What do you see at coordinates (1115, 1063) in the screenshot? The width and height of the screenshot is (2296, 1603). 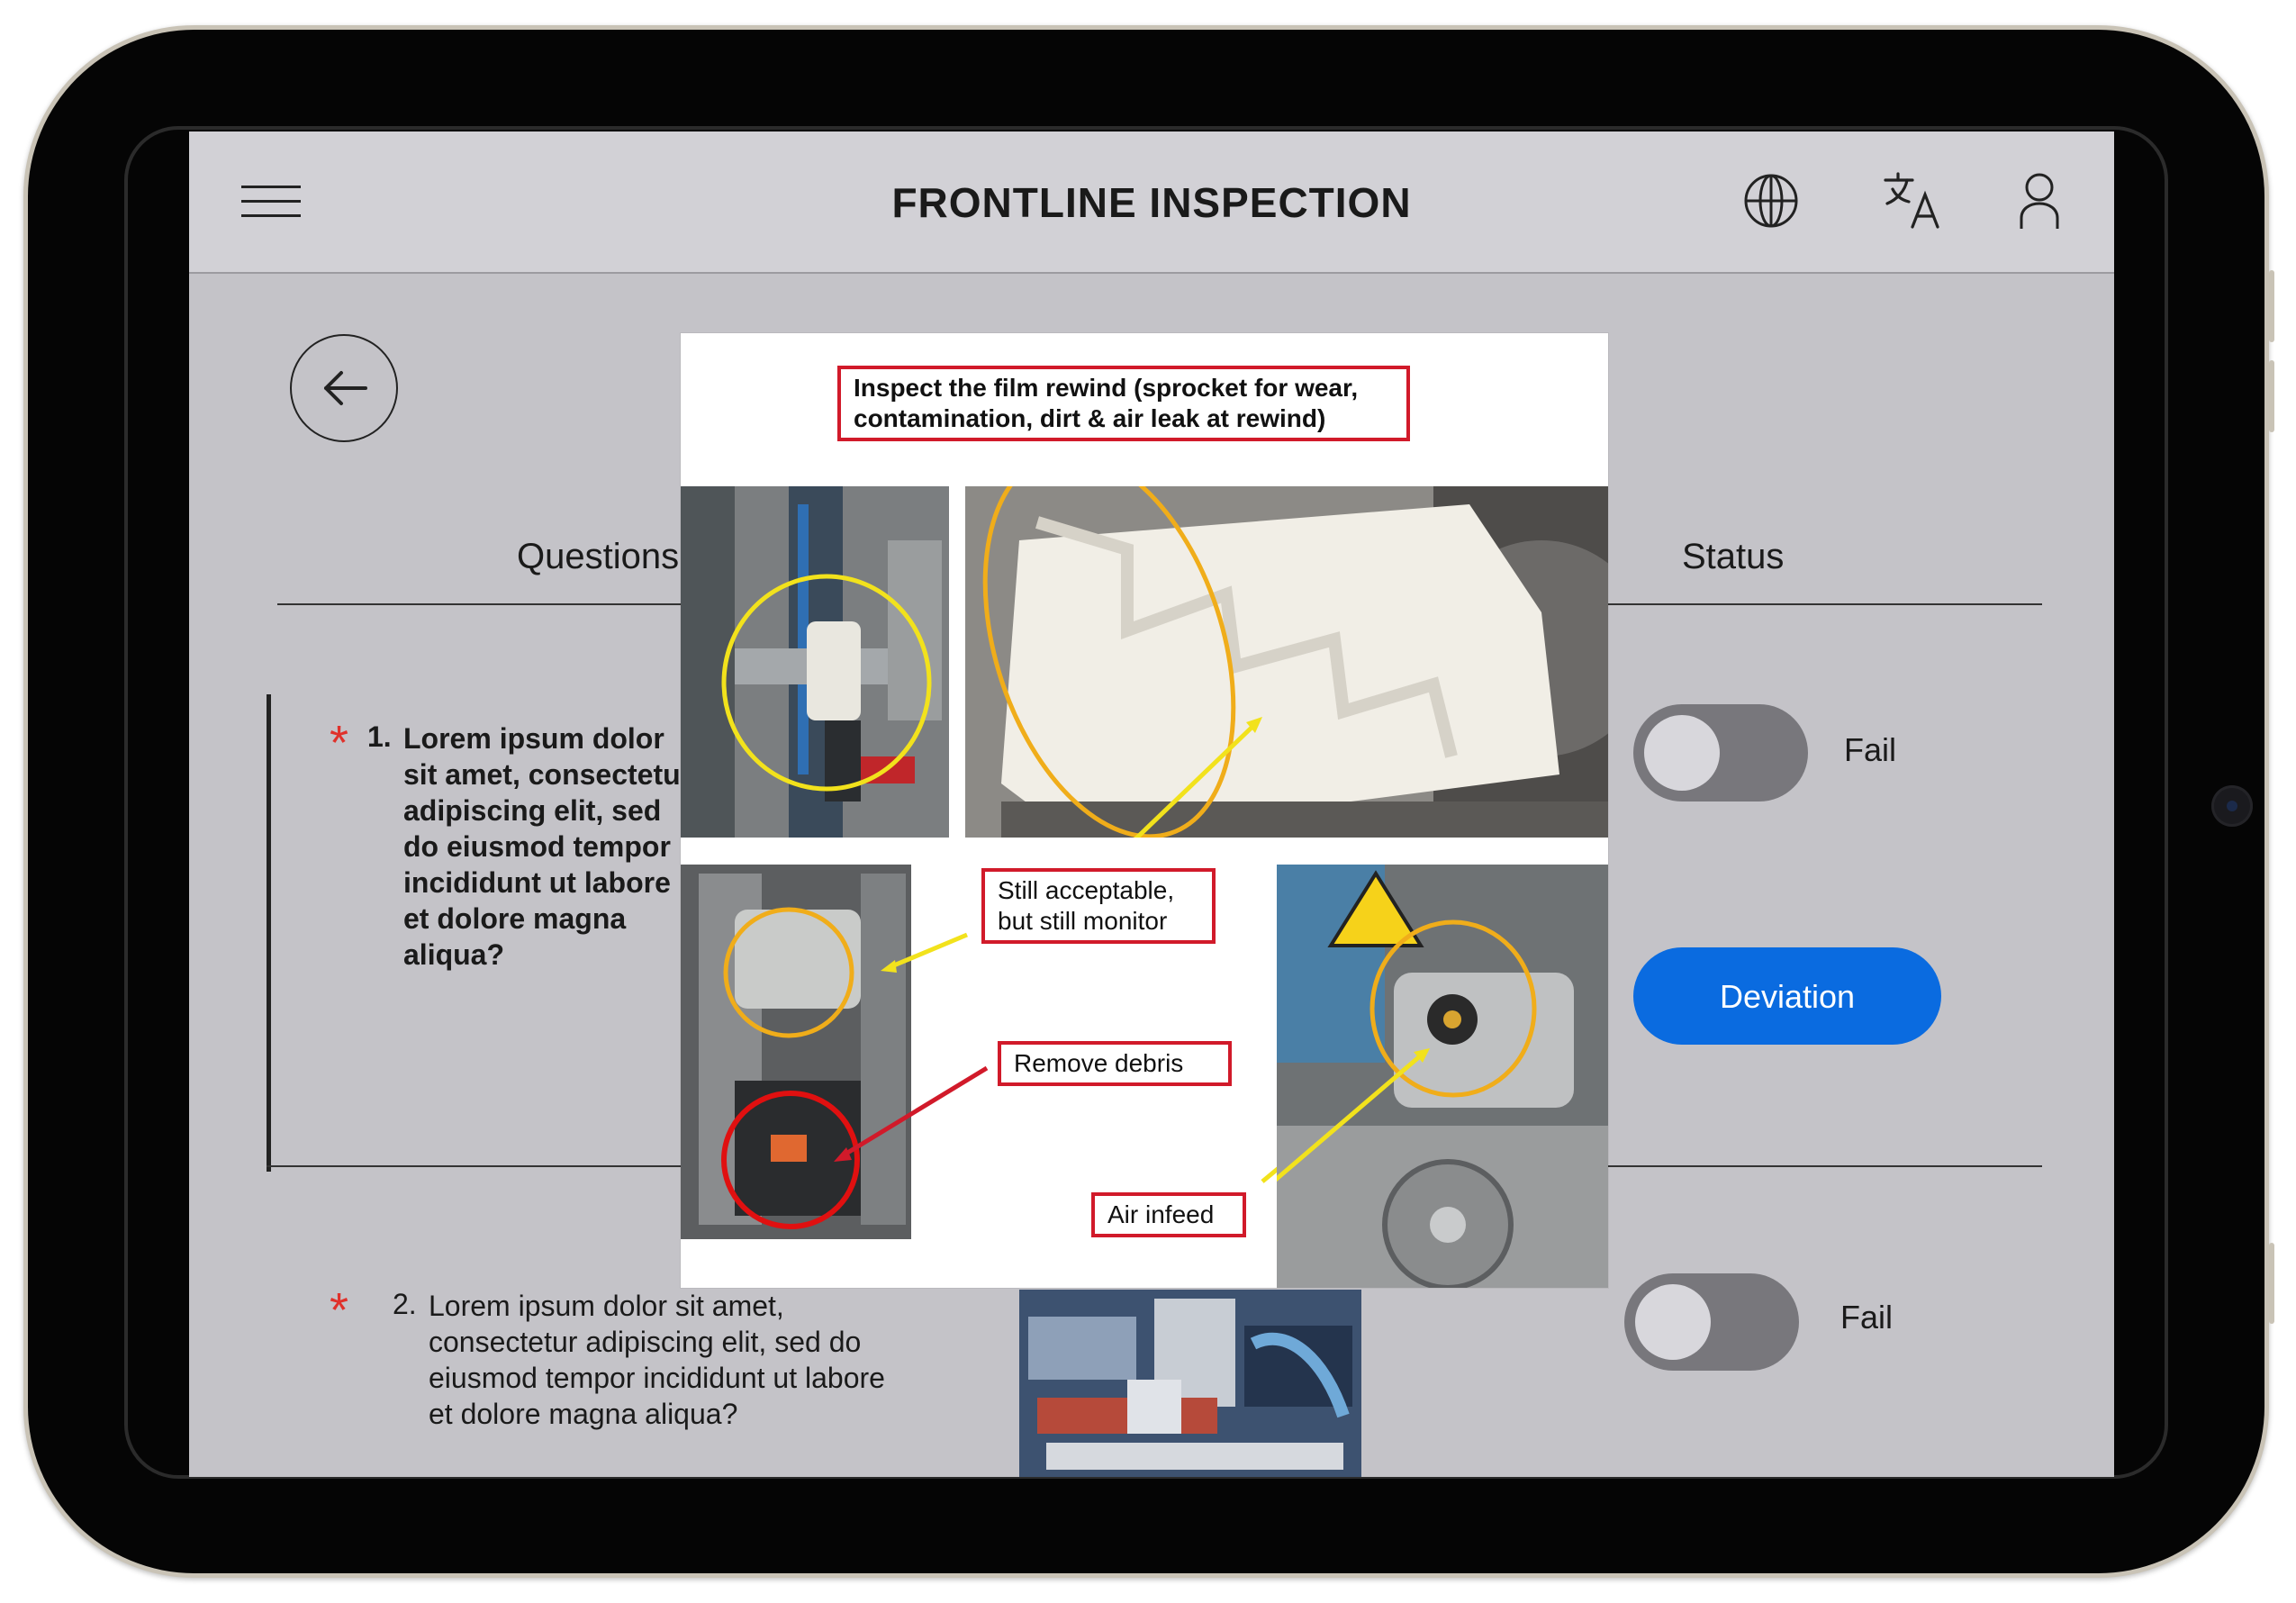 I see `remove-debris-callout: Remove debris` at bounding box center [1115, 1063].